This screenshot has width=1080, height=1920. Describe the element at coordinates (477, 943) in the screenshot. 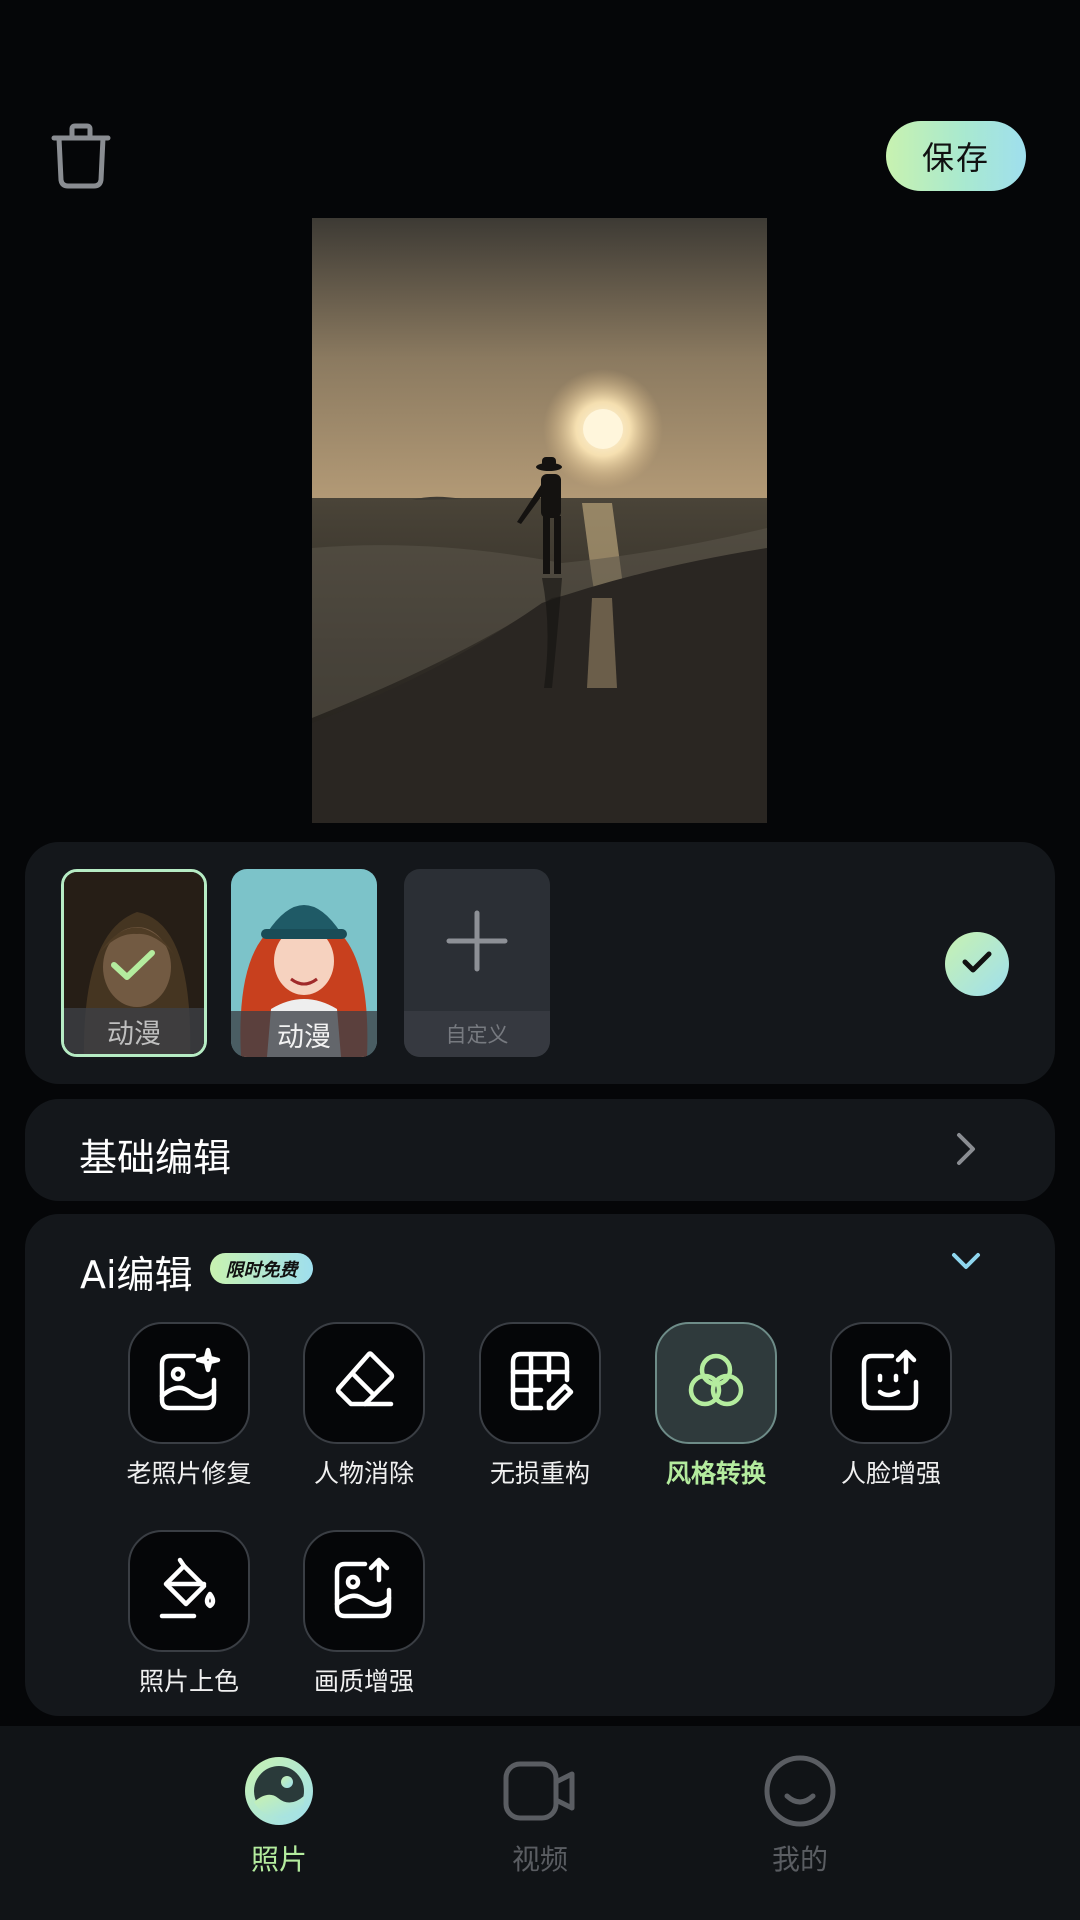

I see `plus-icon` at that location.